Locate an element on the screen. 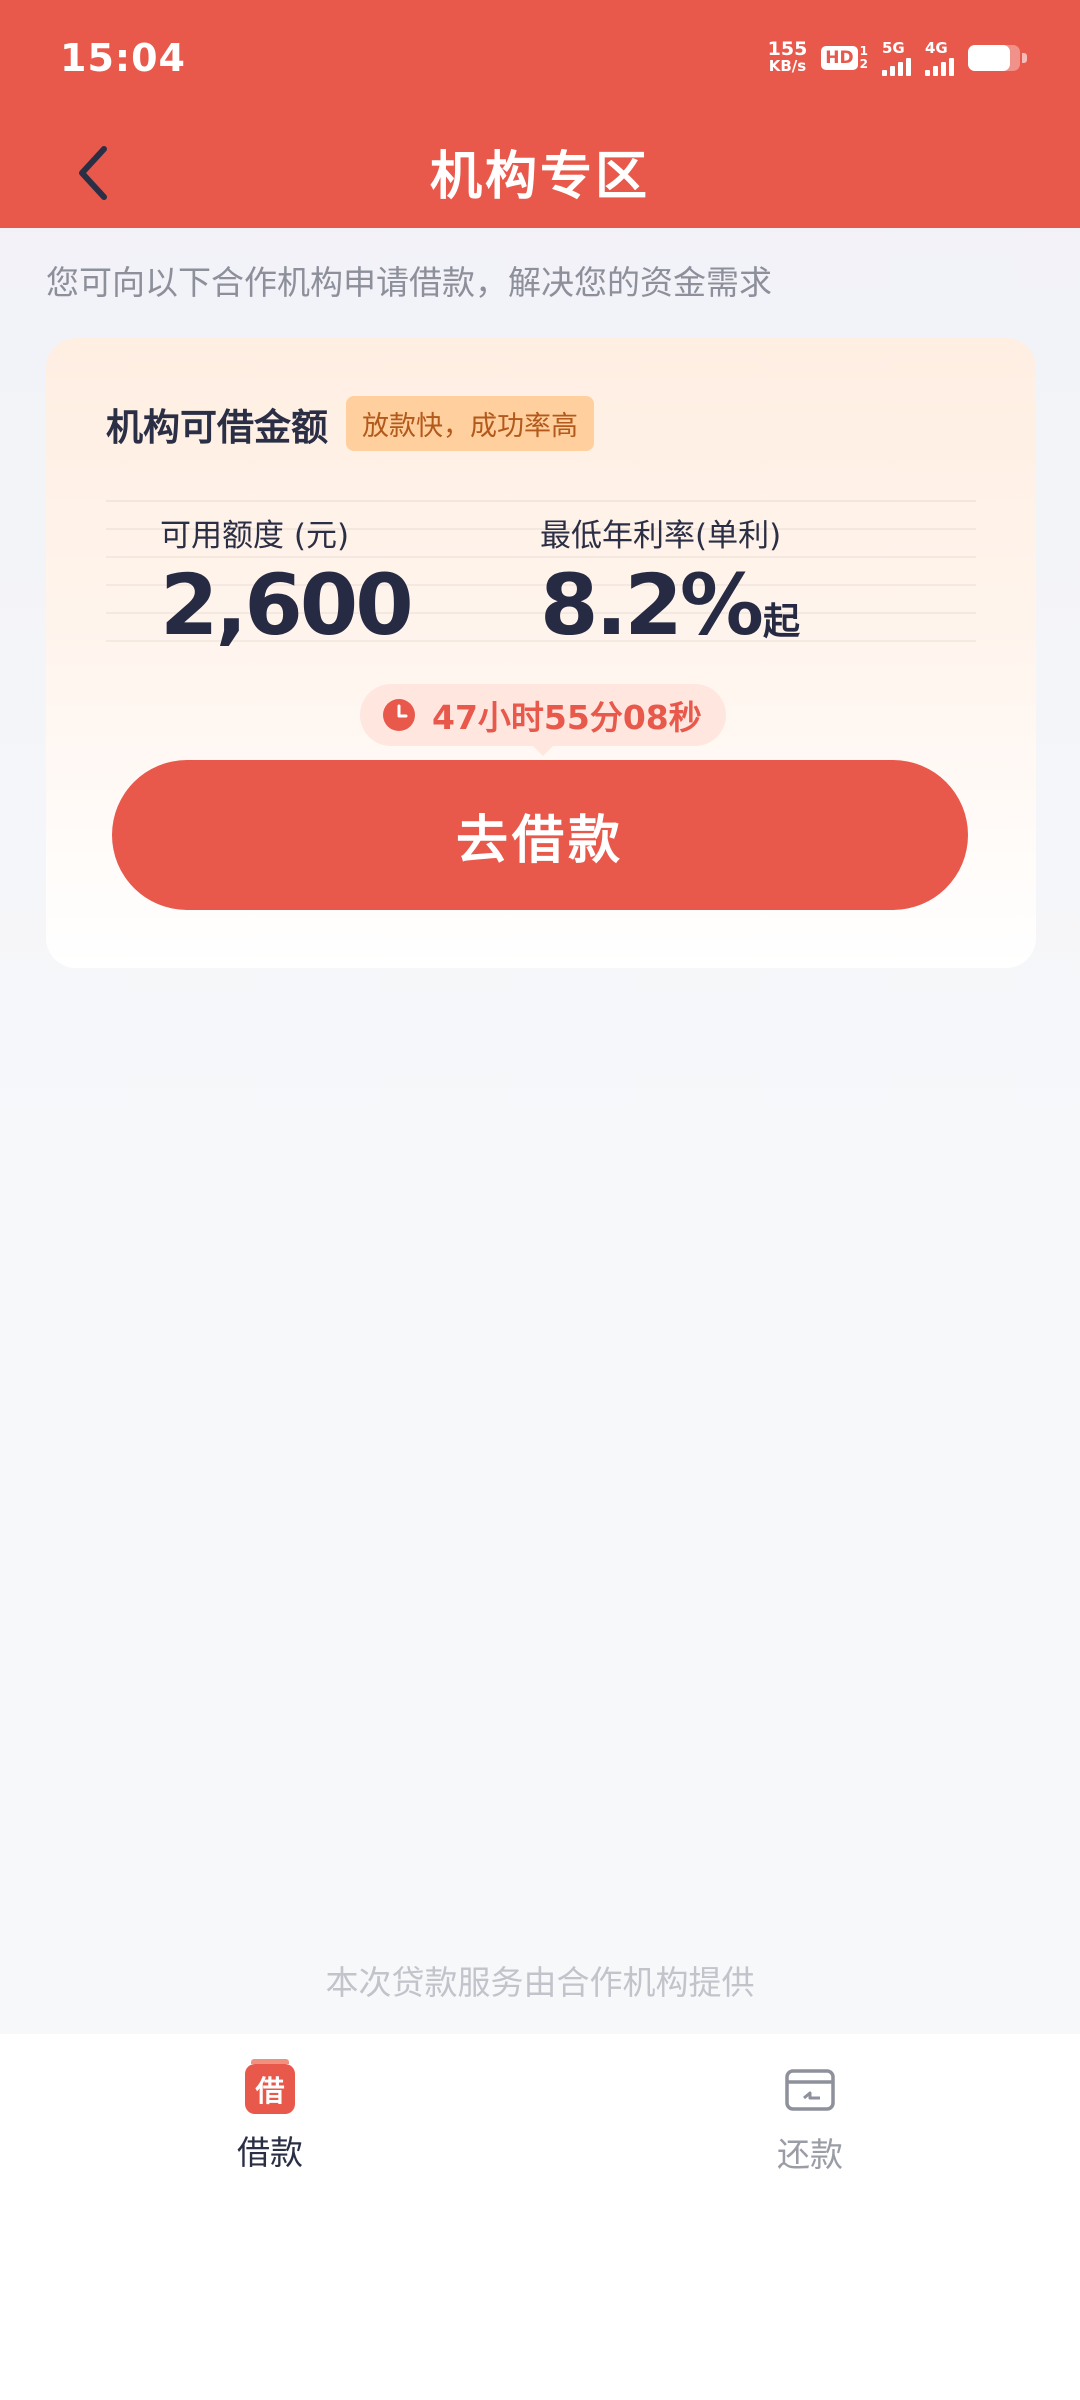  card-tag: 放款快，成功率高 is located at coordinates (470, 423).